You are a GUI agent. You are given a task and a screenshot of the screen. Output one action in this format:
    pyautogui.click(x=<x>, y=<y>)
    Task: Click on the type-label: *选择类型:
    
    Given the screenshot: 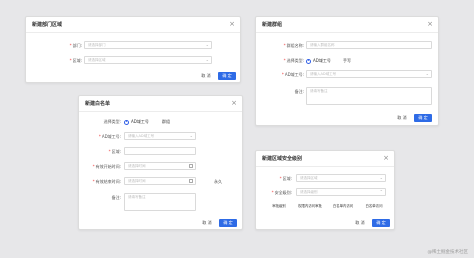 What is the action you would take?
    pyautogui.click(x=293, y=60)
    